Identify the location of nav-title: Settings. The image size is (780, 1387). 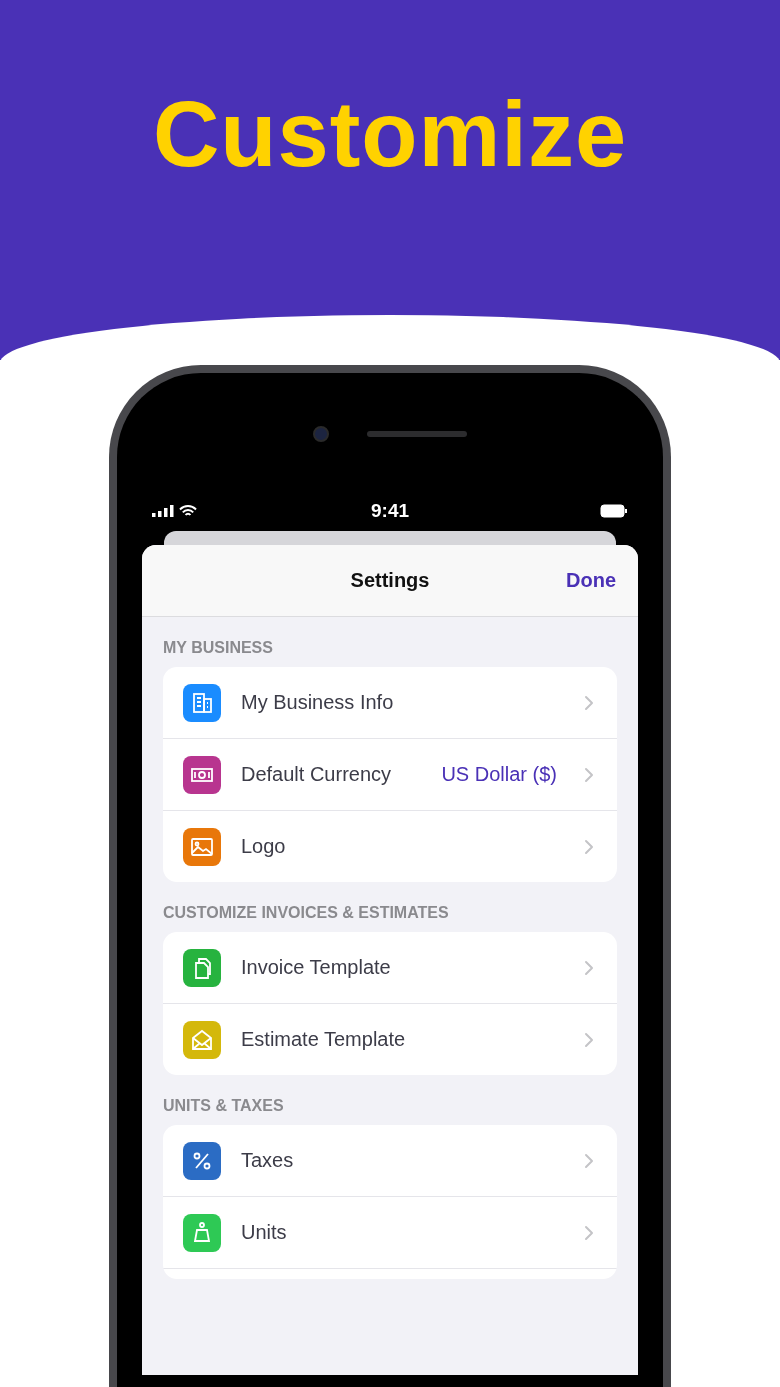
(390, 580).